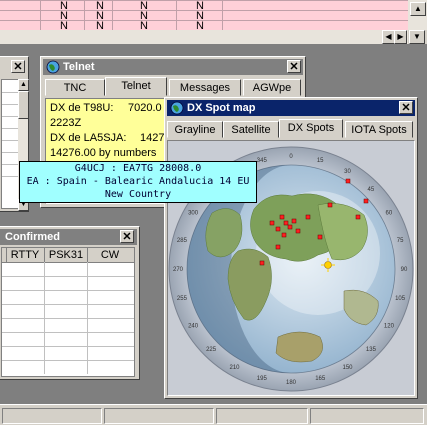 This screenshot has height=425, width=427. Describe the element at coordinates (299, 347) in the screenshot. I see `landmass-south` at that location.